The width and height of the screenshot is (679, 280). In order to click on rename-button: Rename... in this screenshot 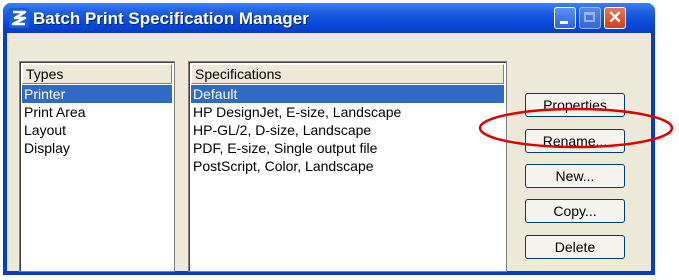, I will do `click(575, 141)`.